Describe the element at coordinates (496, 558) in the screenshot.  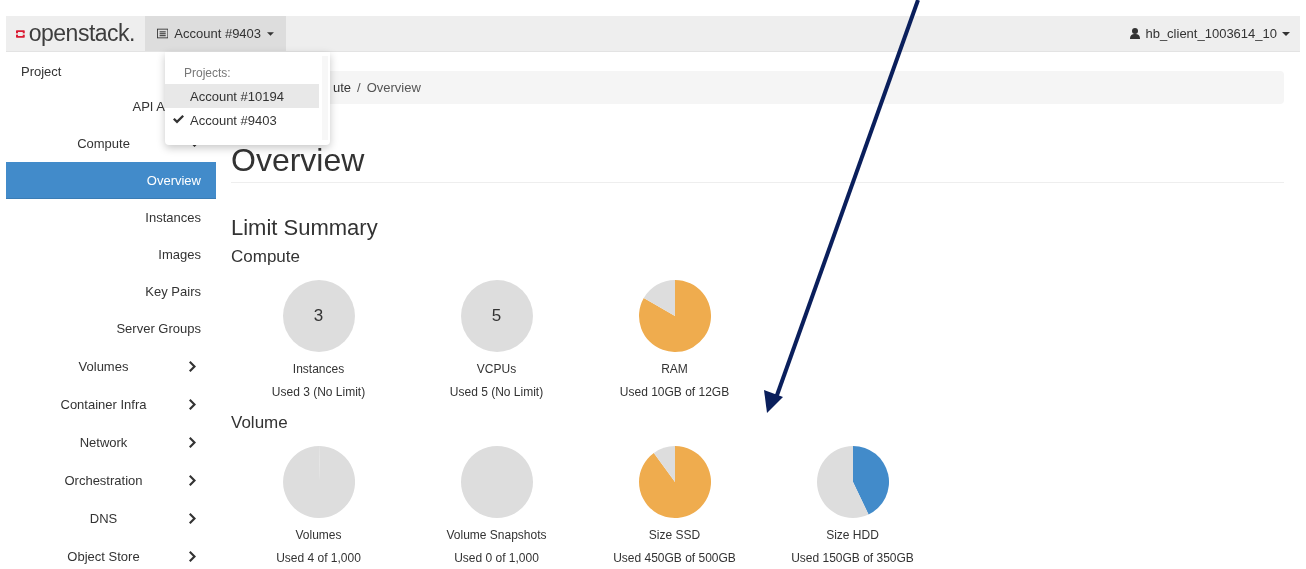
I see `usage-text: Used 0 of 1,000` at that location.